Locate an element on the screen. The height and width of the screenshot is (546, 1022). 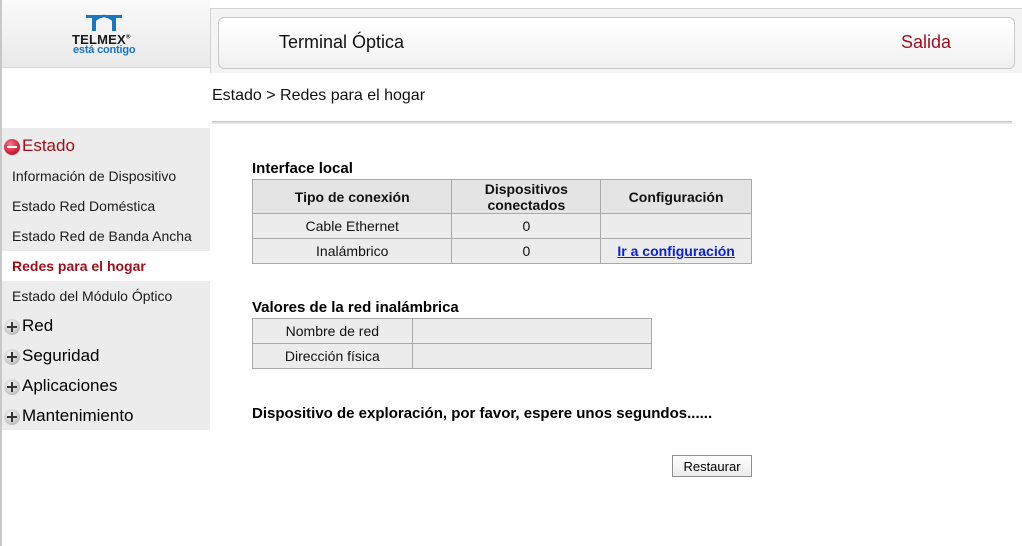
header-bar: Terminal Óptica Salida is located at coordinates (616, 43).